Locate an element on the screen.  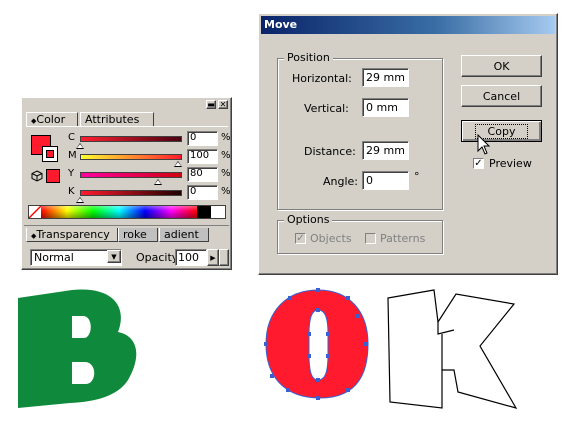
channel-value-k: 0 is located at coordinates (202, 192).